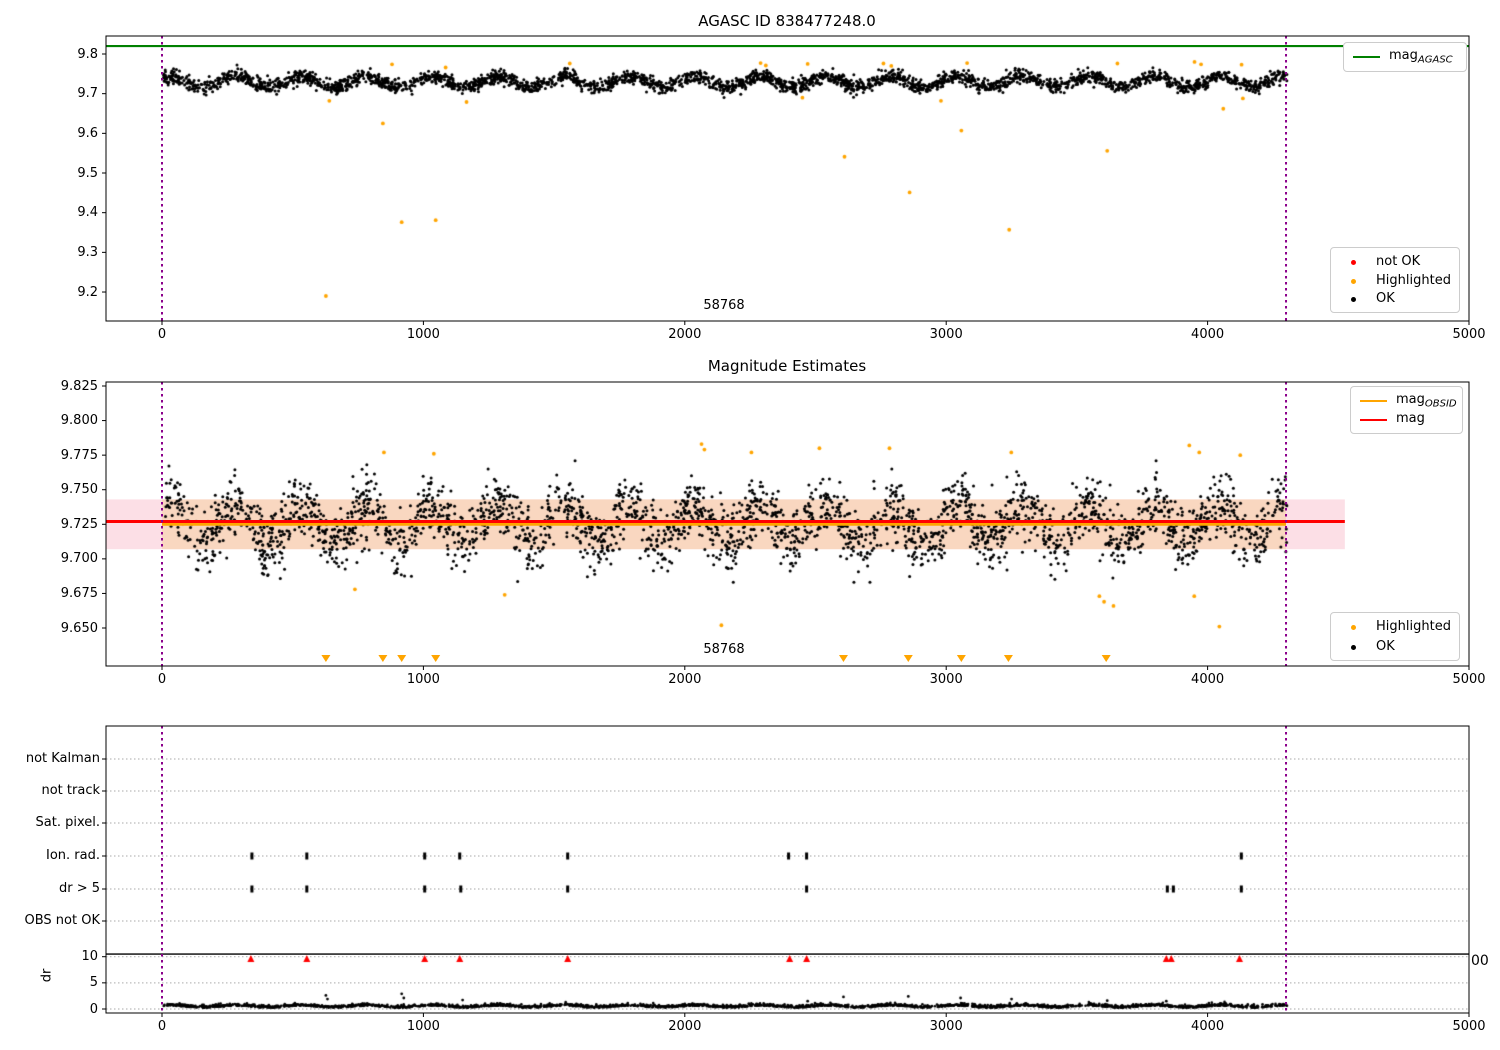 The height and width of the screenshot is (1050, 1500). I want to click on y-tick-label: 9.3, so click(87, 252).